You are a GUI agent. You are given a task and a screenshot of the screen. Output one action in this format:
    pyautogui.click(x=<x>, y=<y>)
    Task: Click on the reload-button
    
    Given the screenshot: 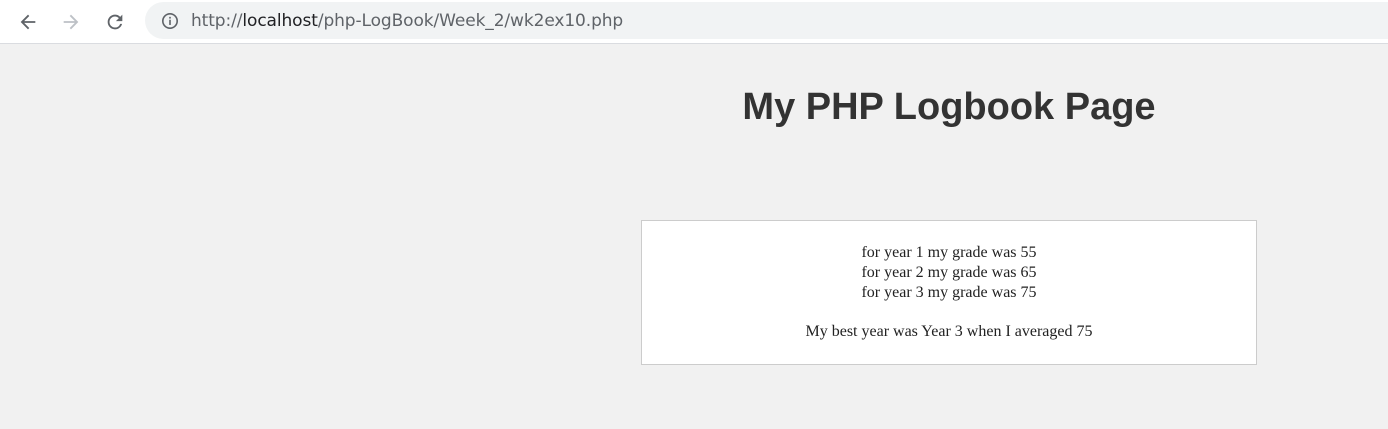 What is the action you would take?
    pyautogui.click(x=115, y=22)
    